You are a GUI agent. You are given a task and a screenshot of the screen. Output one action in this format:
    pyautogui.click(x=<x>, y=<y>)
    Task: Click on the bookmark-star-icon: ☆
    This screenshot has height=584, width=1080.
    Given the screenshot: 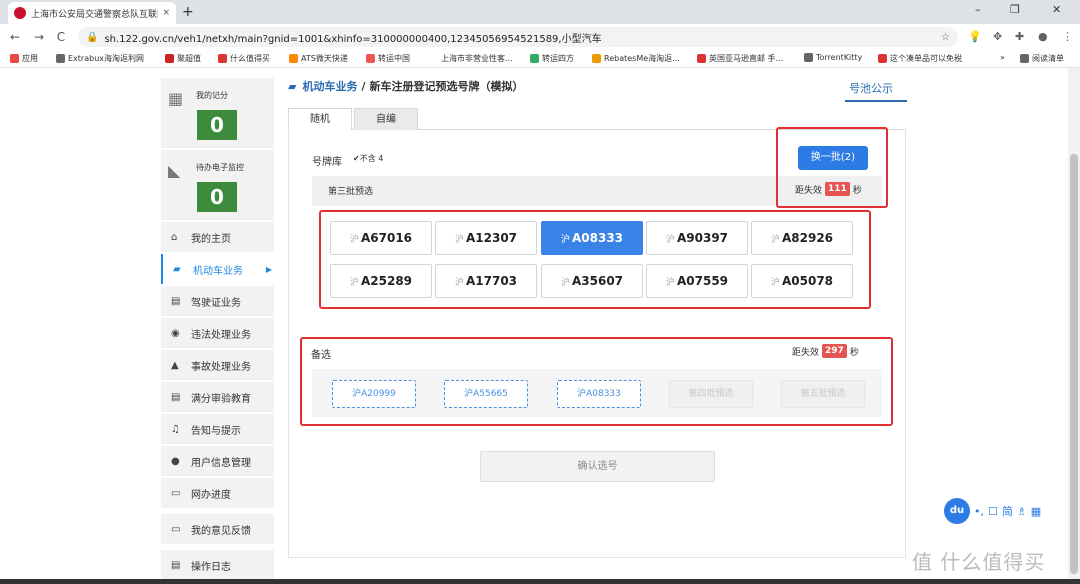 What is the action you would take?
    pyautogui.click(x=945, y=37)
    